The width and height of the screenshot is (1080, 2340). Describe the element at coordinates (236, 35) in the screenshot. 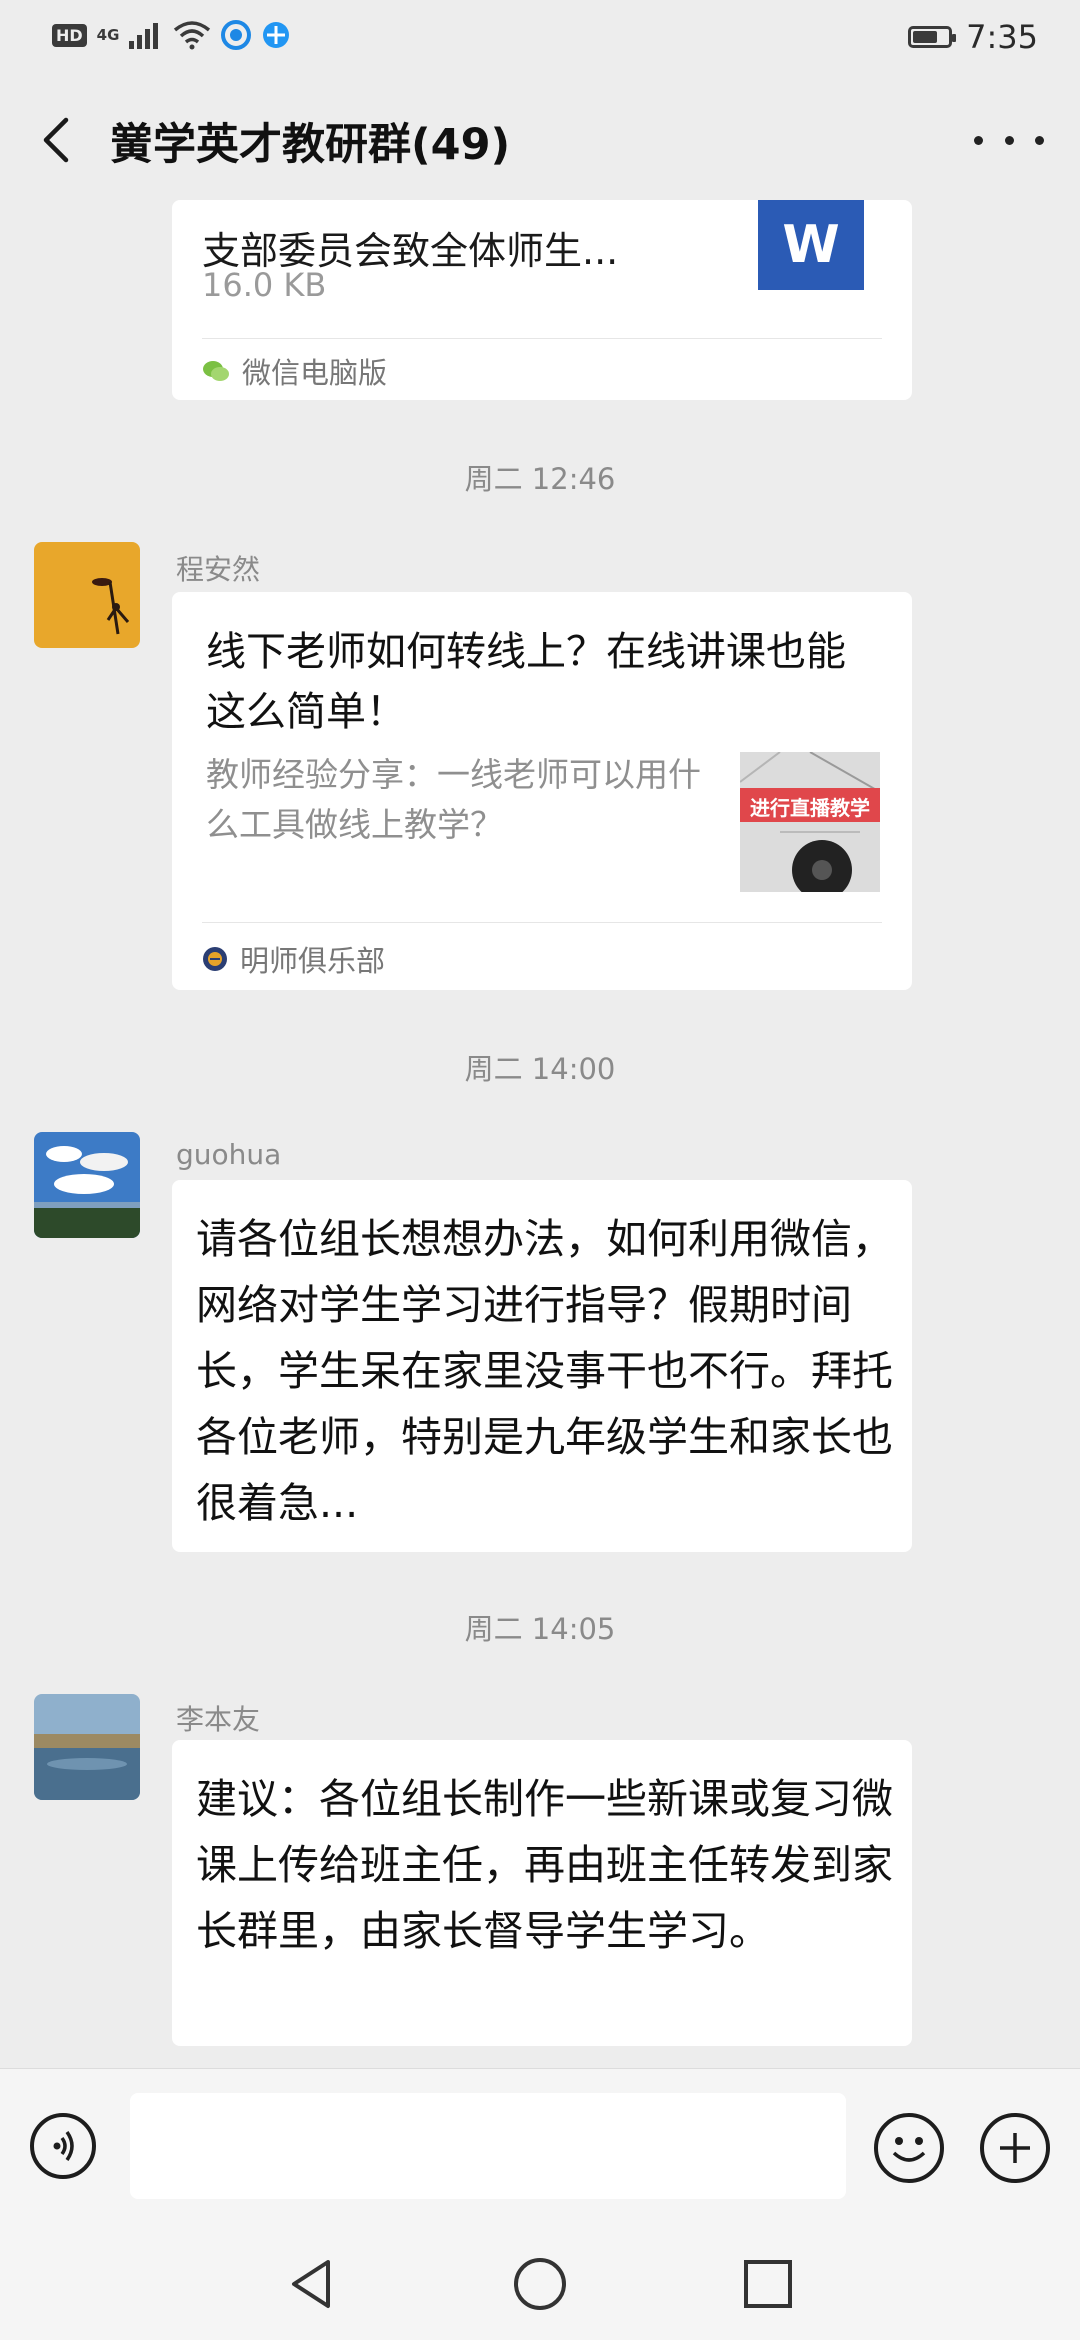

I see `app-notification-icon` at that location.